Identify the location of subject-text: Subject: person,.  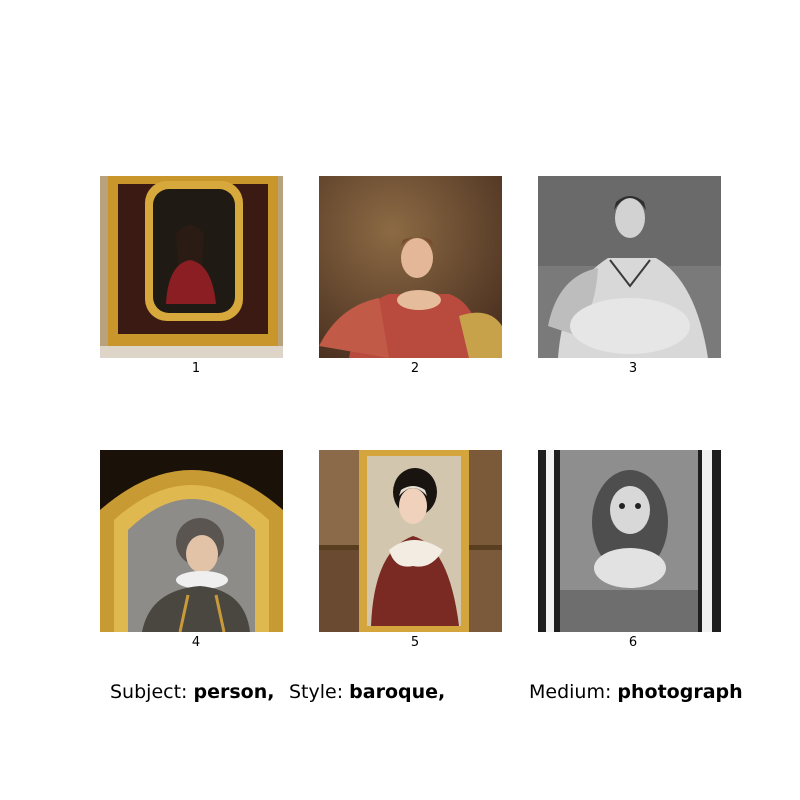
(192, 692).